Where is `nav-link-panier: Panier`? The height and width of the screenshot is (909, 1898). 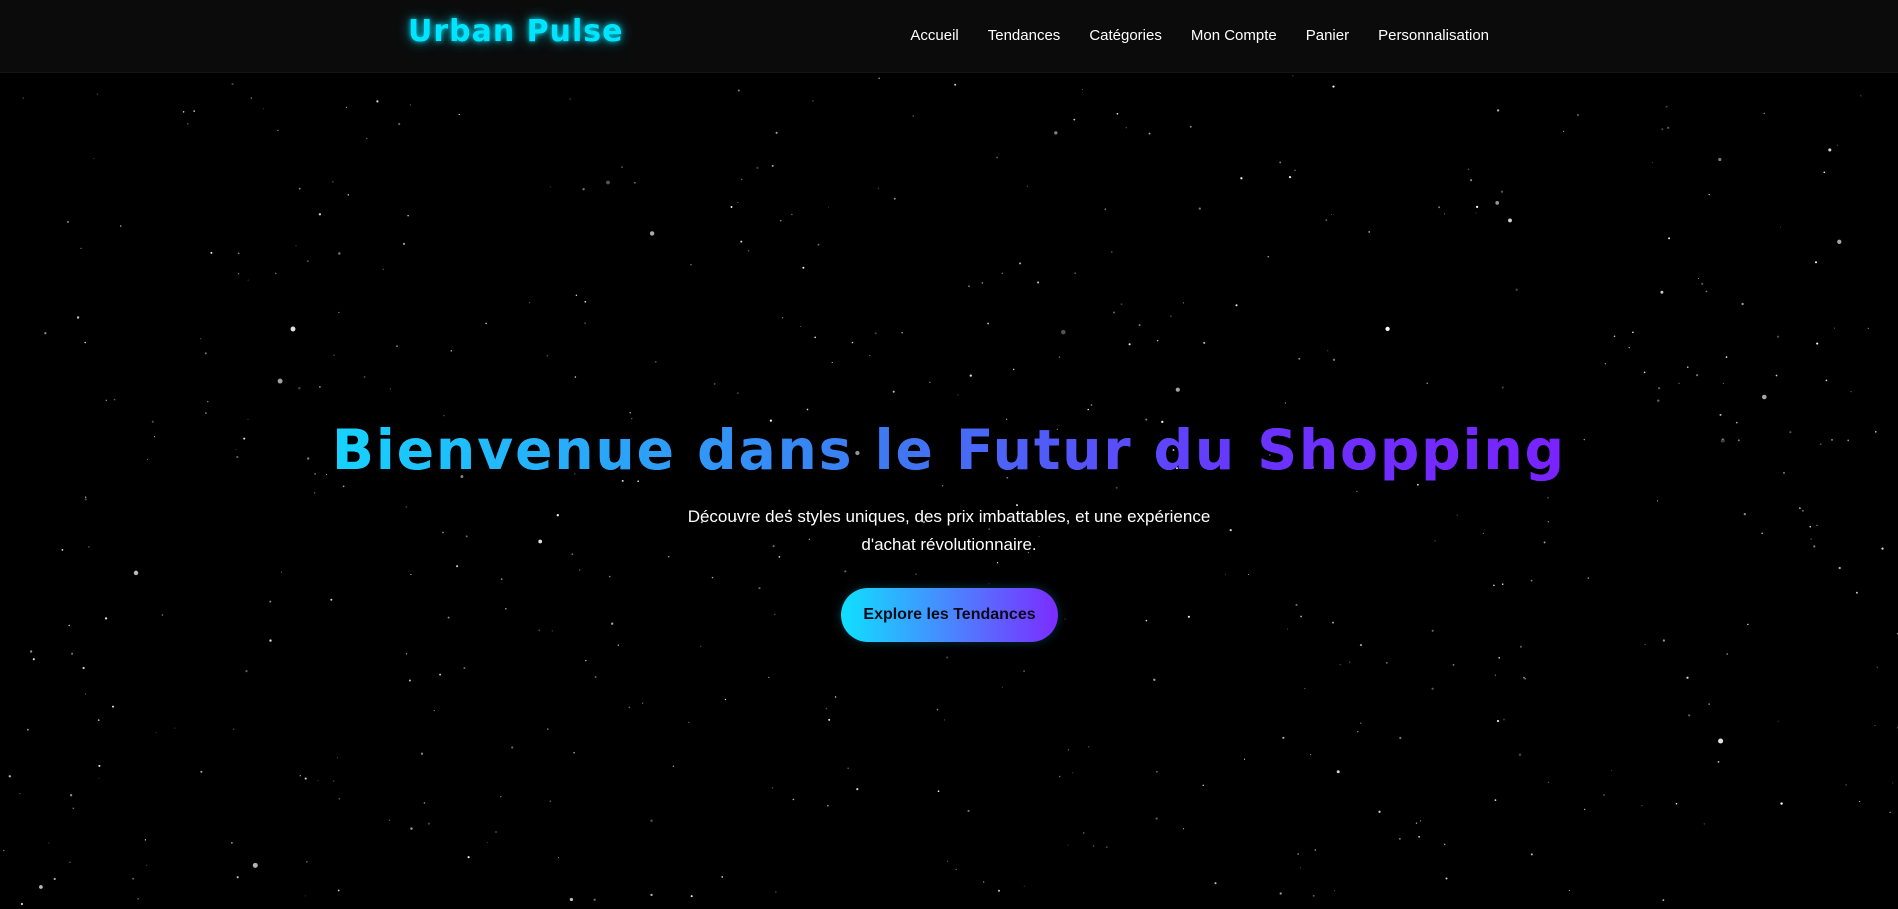
nav-link-panier: Panier is located at coordinates (1327, 35).